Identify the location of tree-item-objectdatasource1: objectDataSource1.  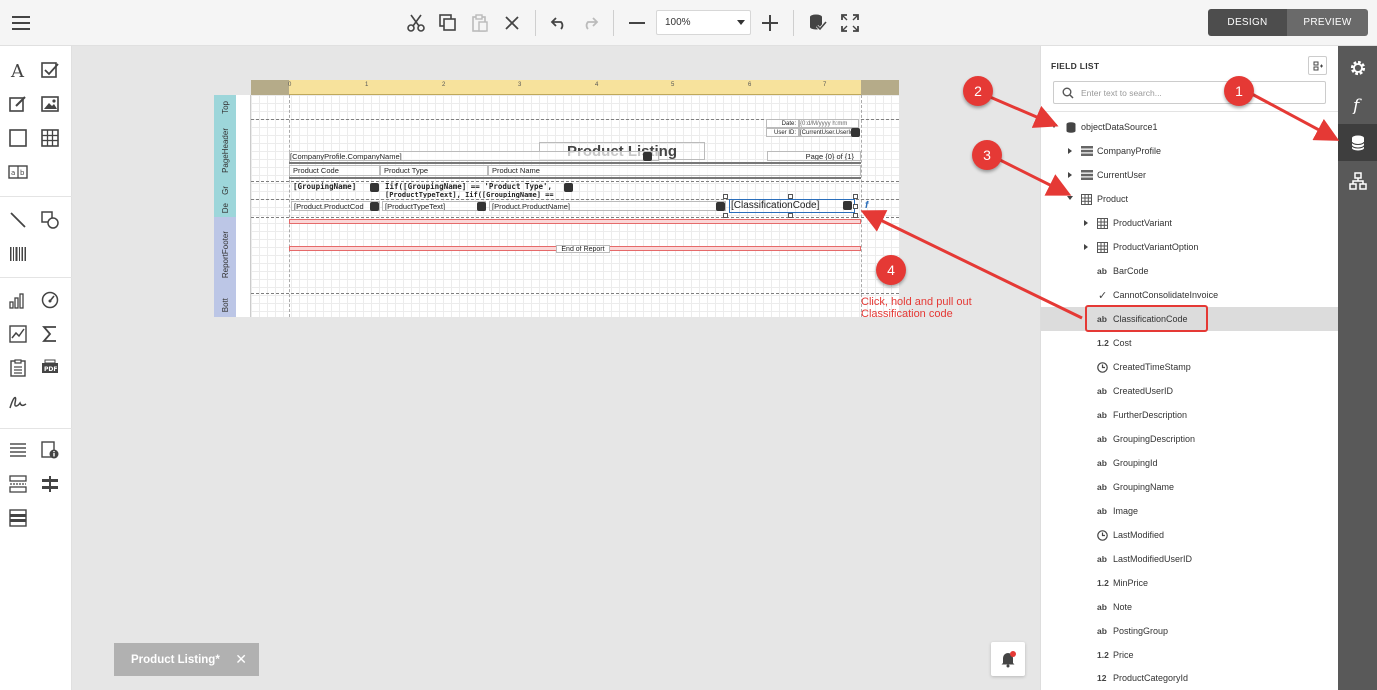
(1190, 127).